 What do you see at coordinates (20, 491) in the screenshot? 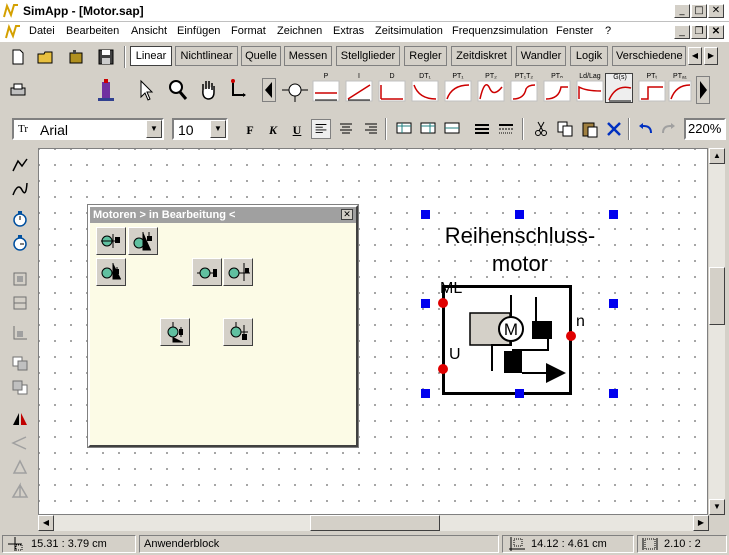
I see `mirror-icon` at bounding box center [20, 491].